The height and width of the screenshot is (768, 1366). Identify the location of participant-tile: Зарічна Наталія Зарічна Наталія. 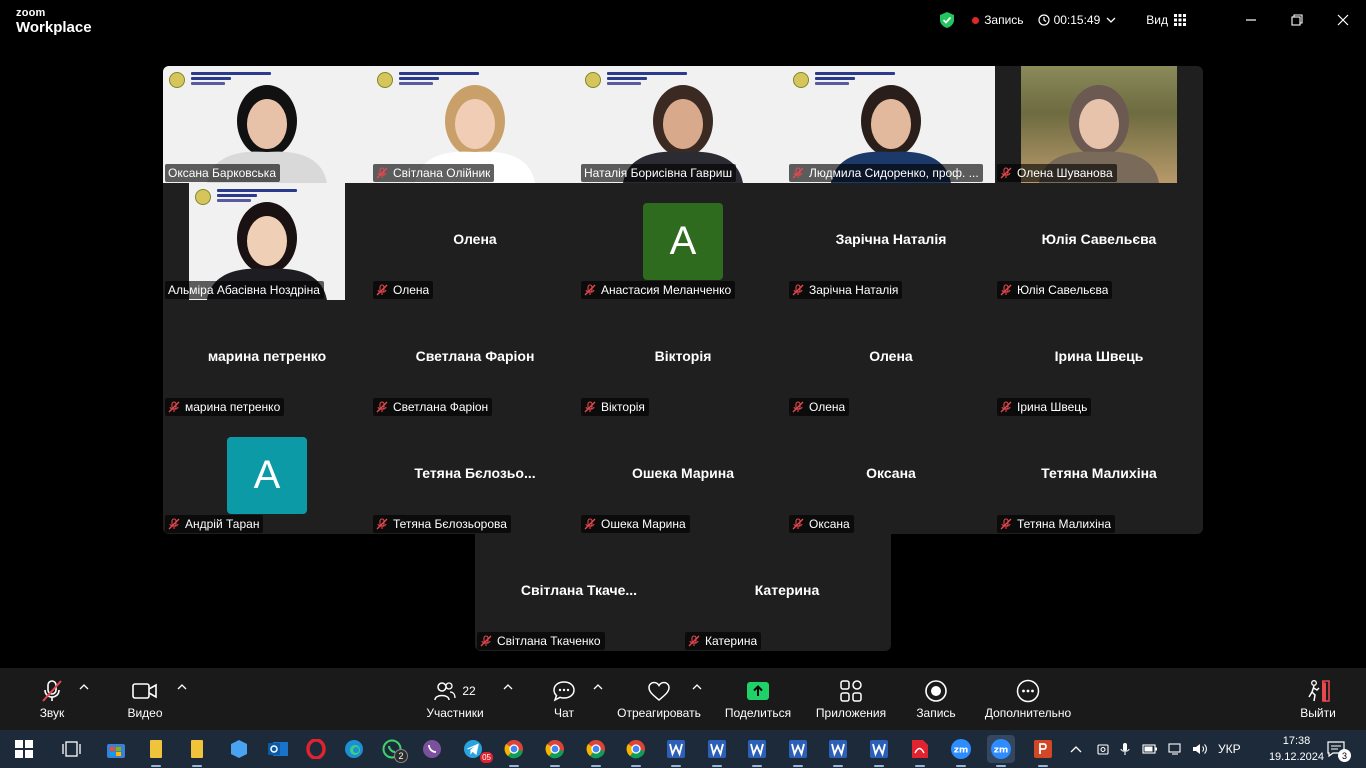
(891, 241).